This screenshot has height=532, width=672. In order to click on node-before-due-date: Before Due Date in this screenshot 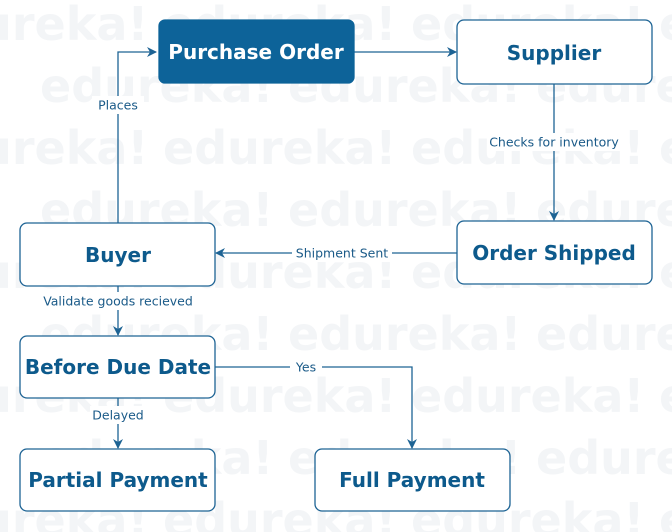, I will do `click(117, 367)`.